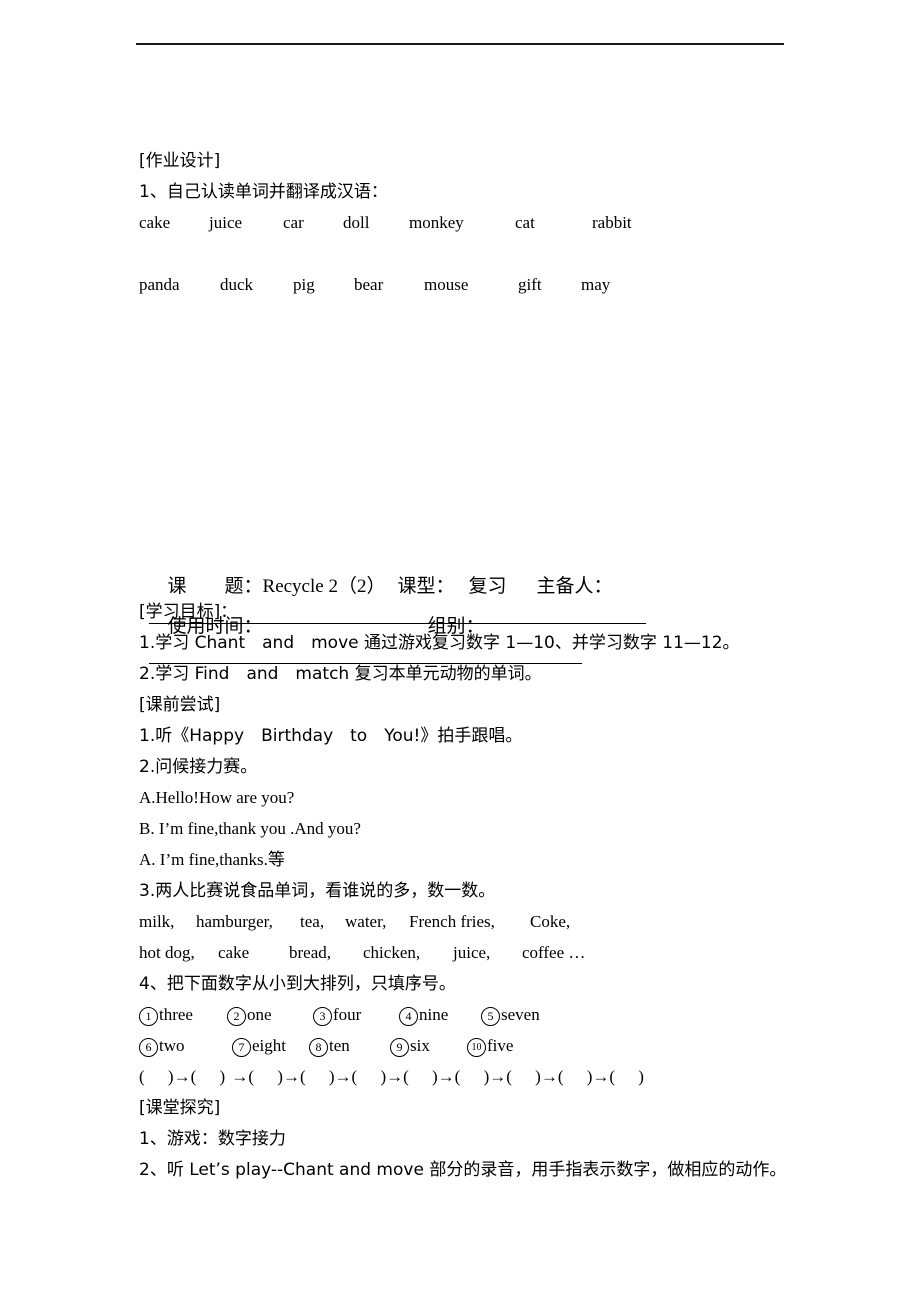 Image resolution: width=920 pixels, height=1302 pixels. I want to click on circled-number: 10, so click(476, 1047).